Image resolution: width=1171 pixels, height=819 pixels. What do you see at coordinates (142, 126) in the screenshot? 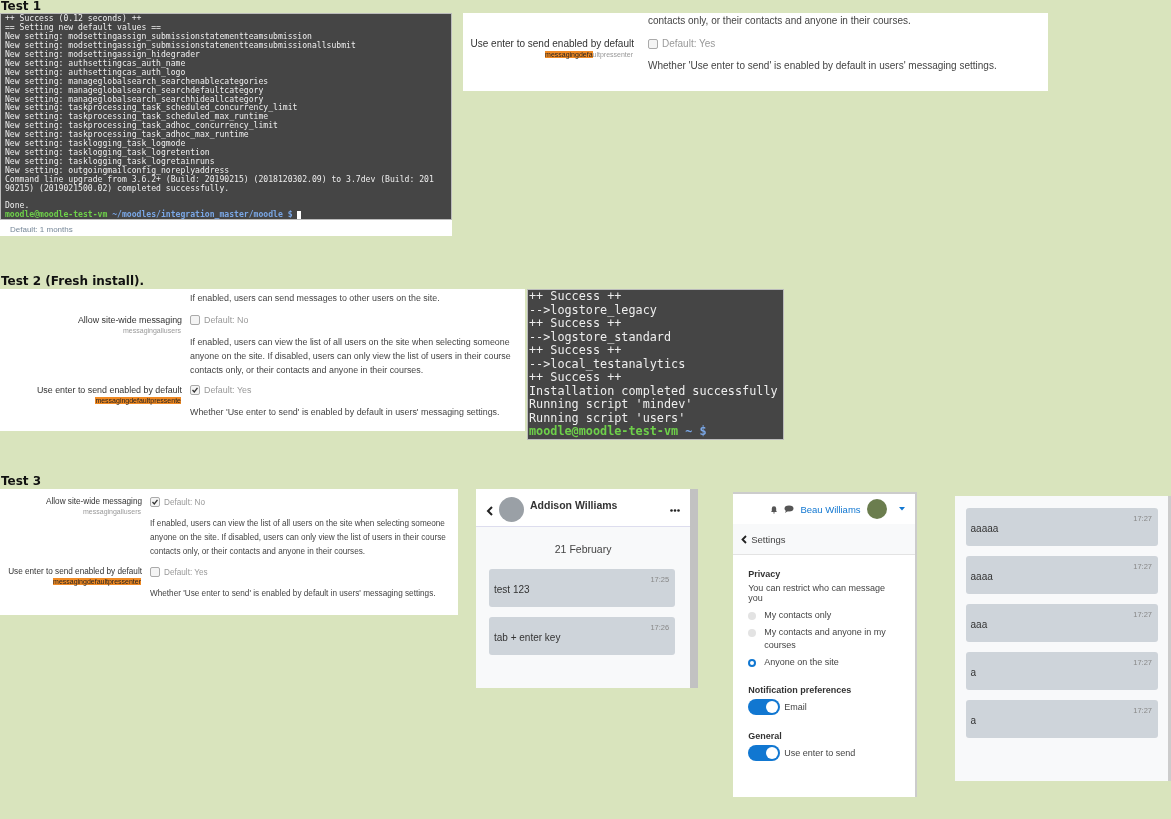
I see `terminal-line: New setting: taskprocessing_task_adhoc_concurrency_limit` at bounding box center [142, 126].